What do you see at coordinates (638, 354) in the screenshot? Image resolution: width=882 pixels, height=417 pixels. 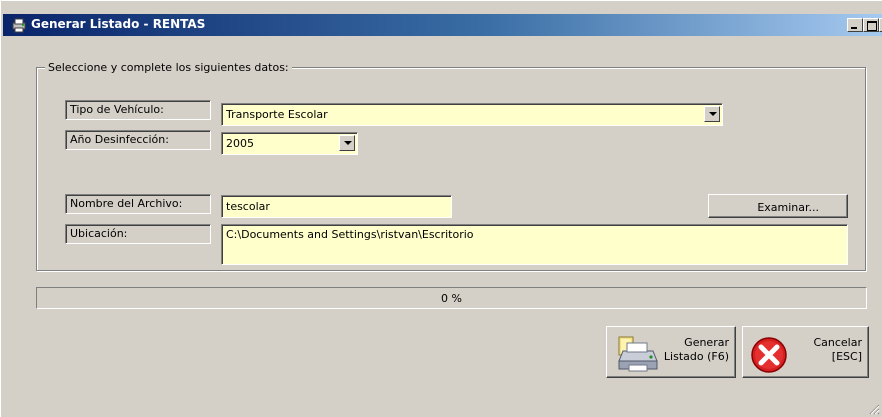 I see `printer-icon` at bounding box center [638, 354].